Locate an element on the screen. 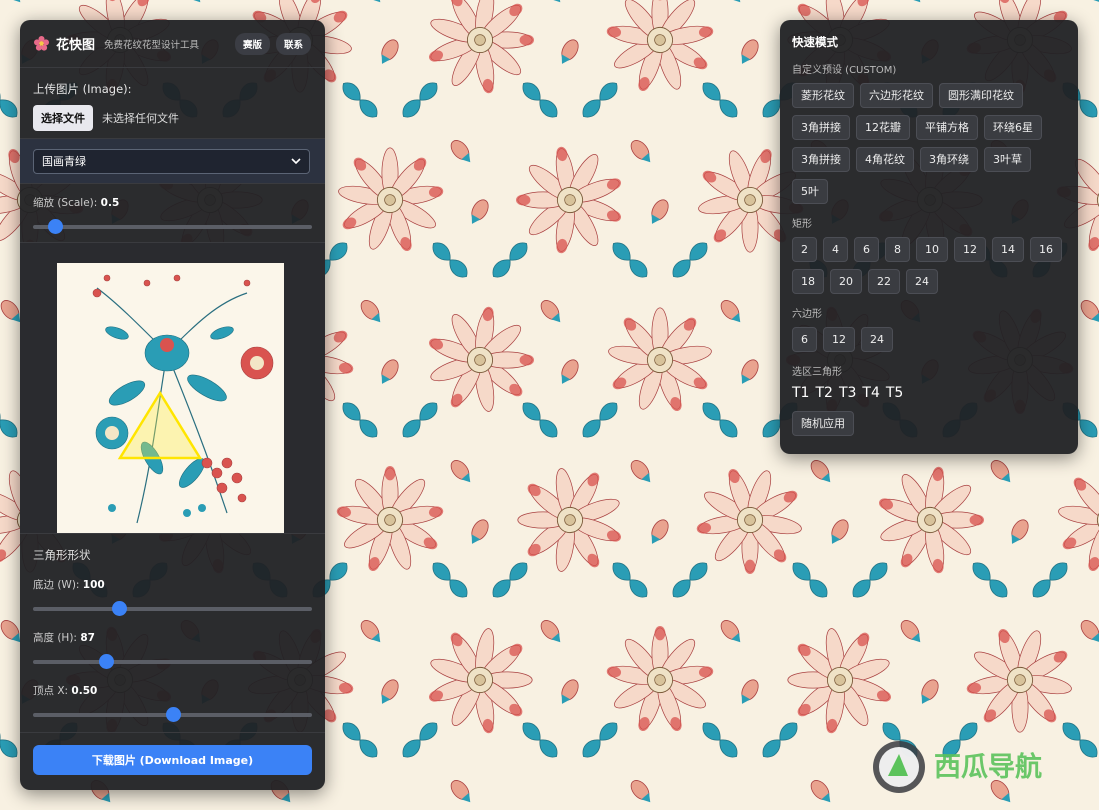 This screenshot has width=1099, height=810. watermark-logo: 西瓜导航 is located at coordinates (957, 767).